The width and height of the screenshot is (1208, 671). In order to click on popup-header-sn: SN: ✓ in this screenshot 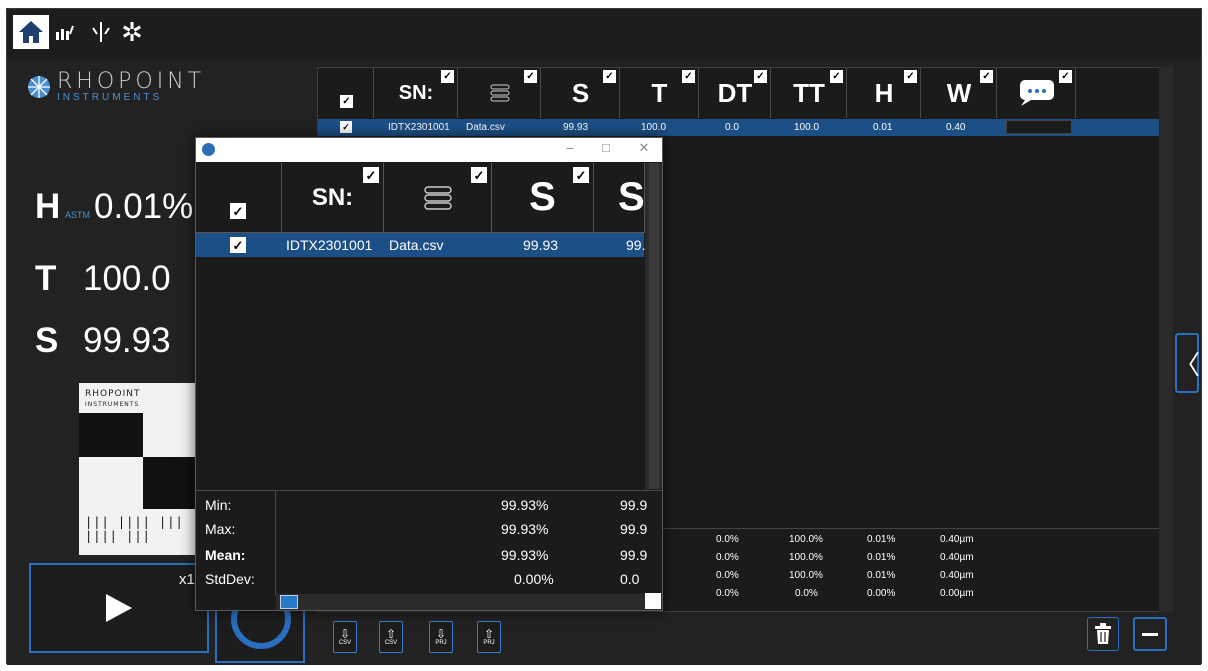, I will do `click(333, 198)`.